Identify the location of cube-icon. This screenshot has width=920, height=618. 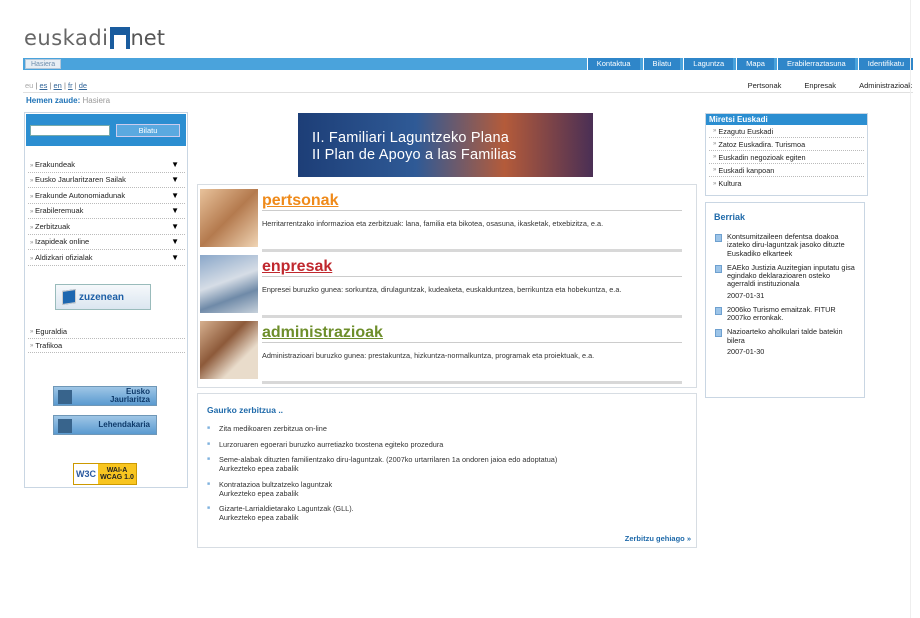
(69, 297).